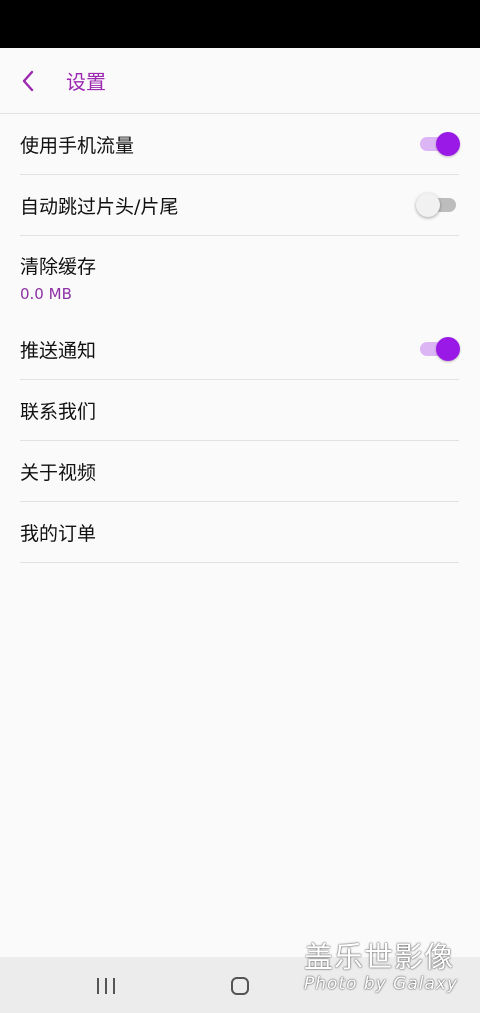 The image size is (480, 1013). I want to click on watermark-line1: 盖乐世影像, so click(379, 957).